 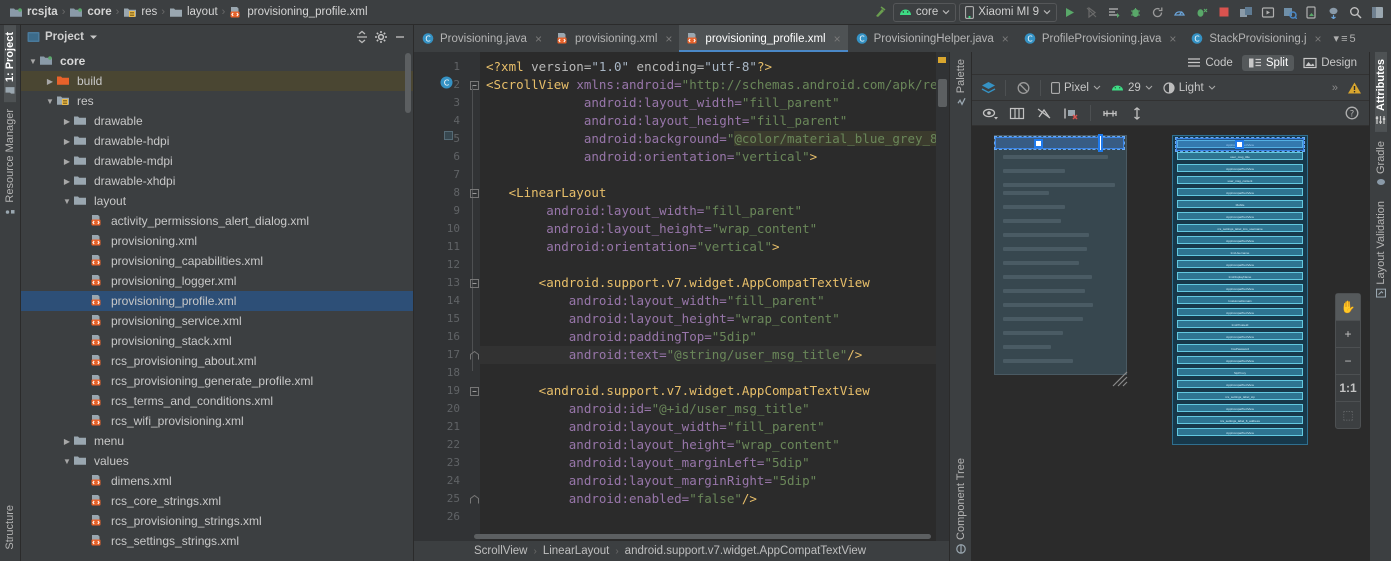 What do you see at coordinates (217, 541) in the screenshot?
I see `tree-node: rcs_settings_strings.xml` at bounding box center [217, 541].